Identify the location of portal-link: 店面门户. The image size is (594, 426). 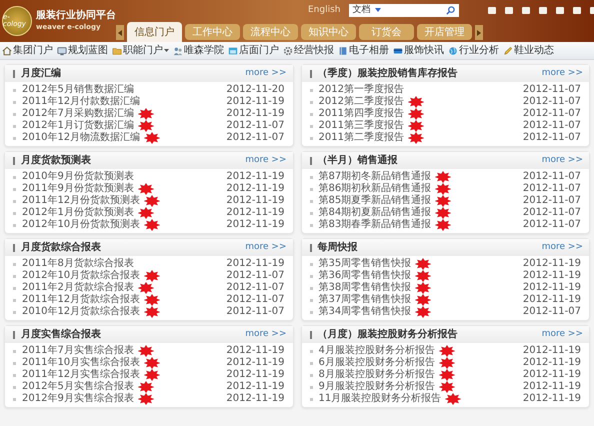
(259, 51).